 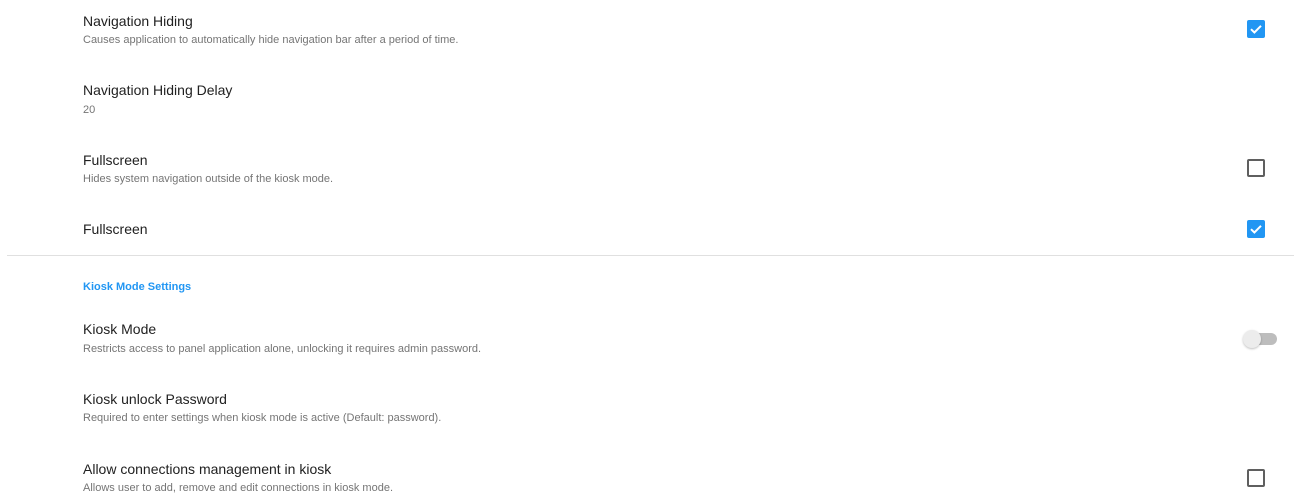 I want to click on pref-navigation-hiding-delay: Navigation Hiding Delay 20, so click(x=647, y=100).